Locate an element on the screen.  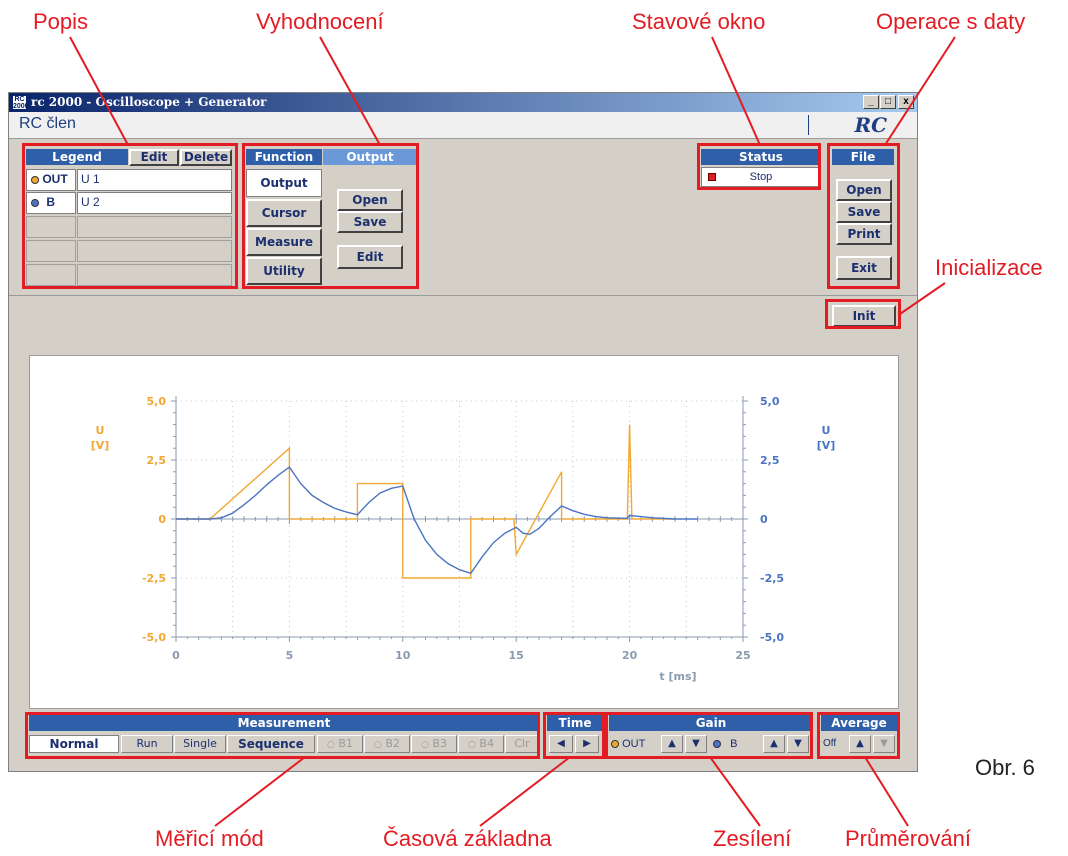
mode-run-button: Run is located at coordinates (147, 744).